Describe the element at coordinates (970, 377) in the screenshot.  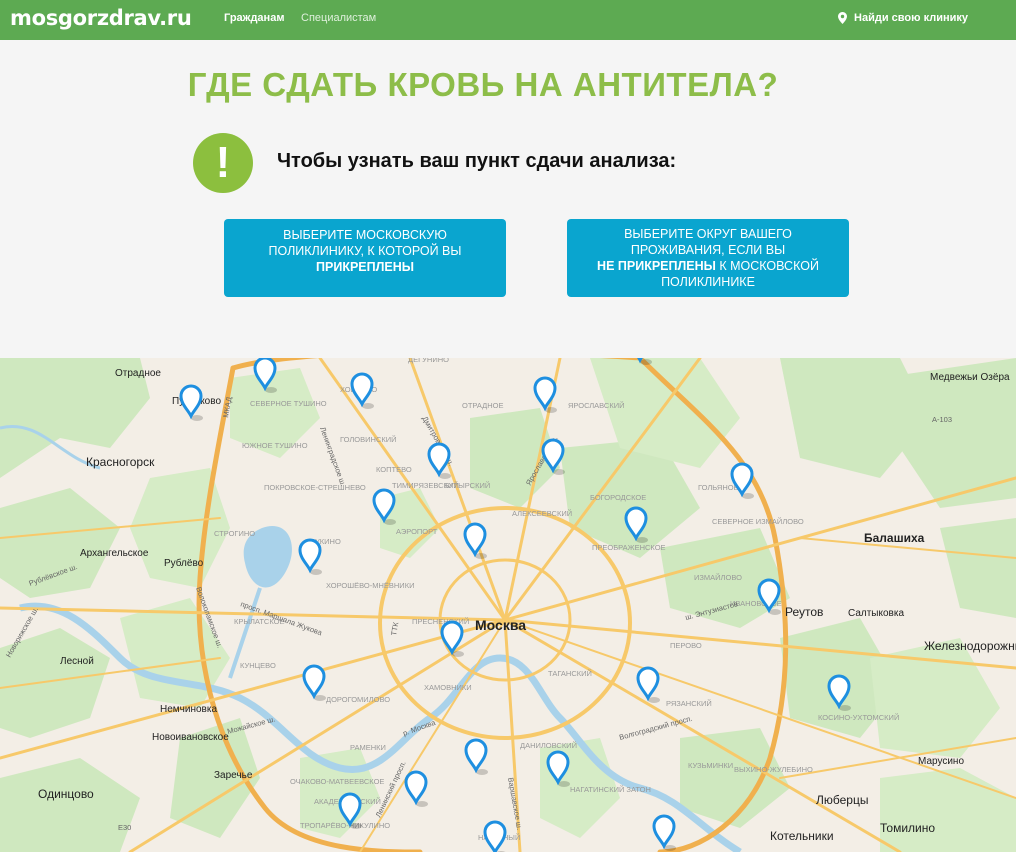
I see `city-label: Медвежьи Озёра` at that location.